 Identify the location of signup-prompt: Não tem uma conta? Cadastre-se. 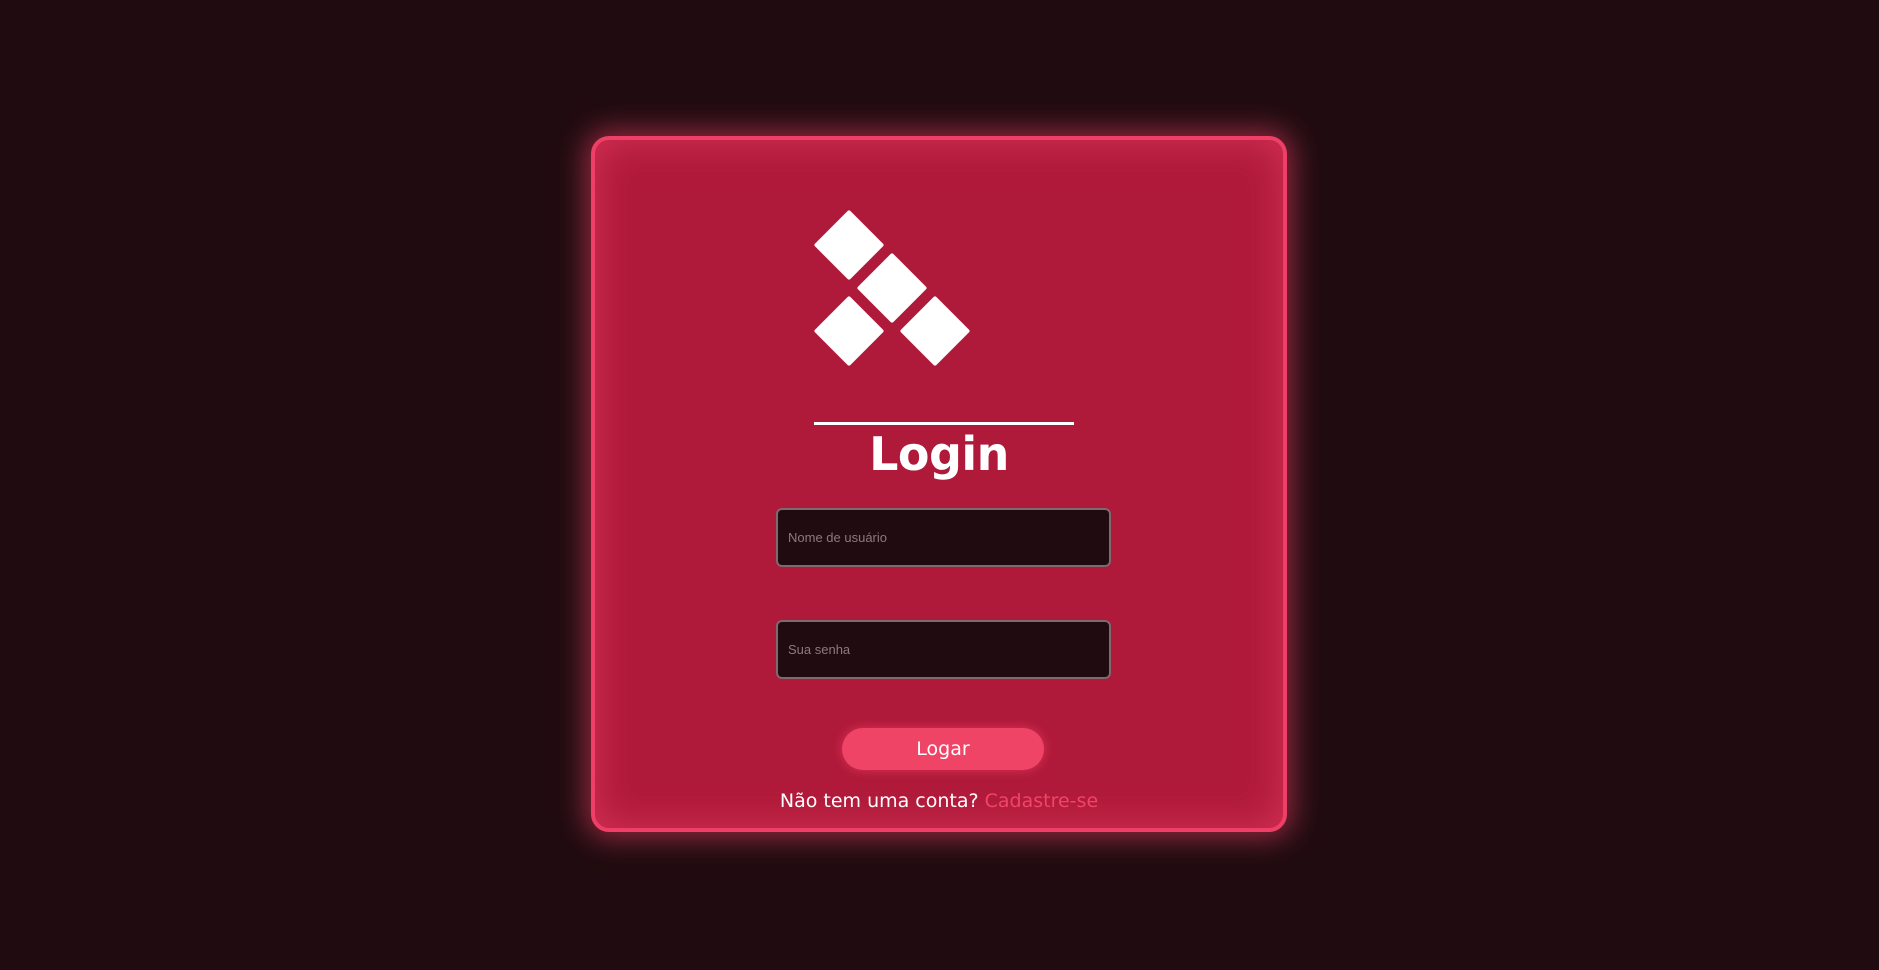
(939, 801).